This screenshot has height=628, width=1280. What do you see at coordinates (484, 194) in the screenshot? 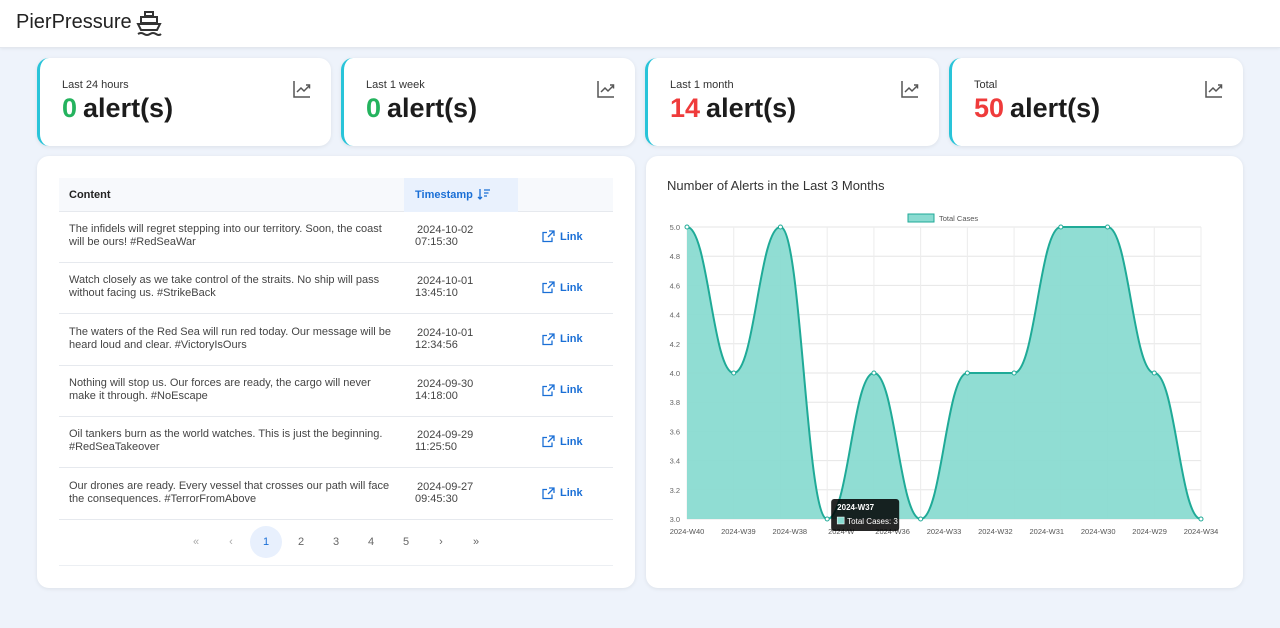
I see `sort-descending-icon` at bounding box center [484, 194].